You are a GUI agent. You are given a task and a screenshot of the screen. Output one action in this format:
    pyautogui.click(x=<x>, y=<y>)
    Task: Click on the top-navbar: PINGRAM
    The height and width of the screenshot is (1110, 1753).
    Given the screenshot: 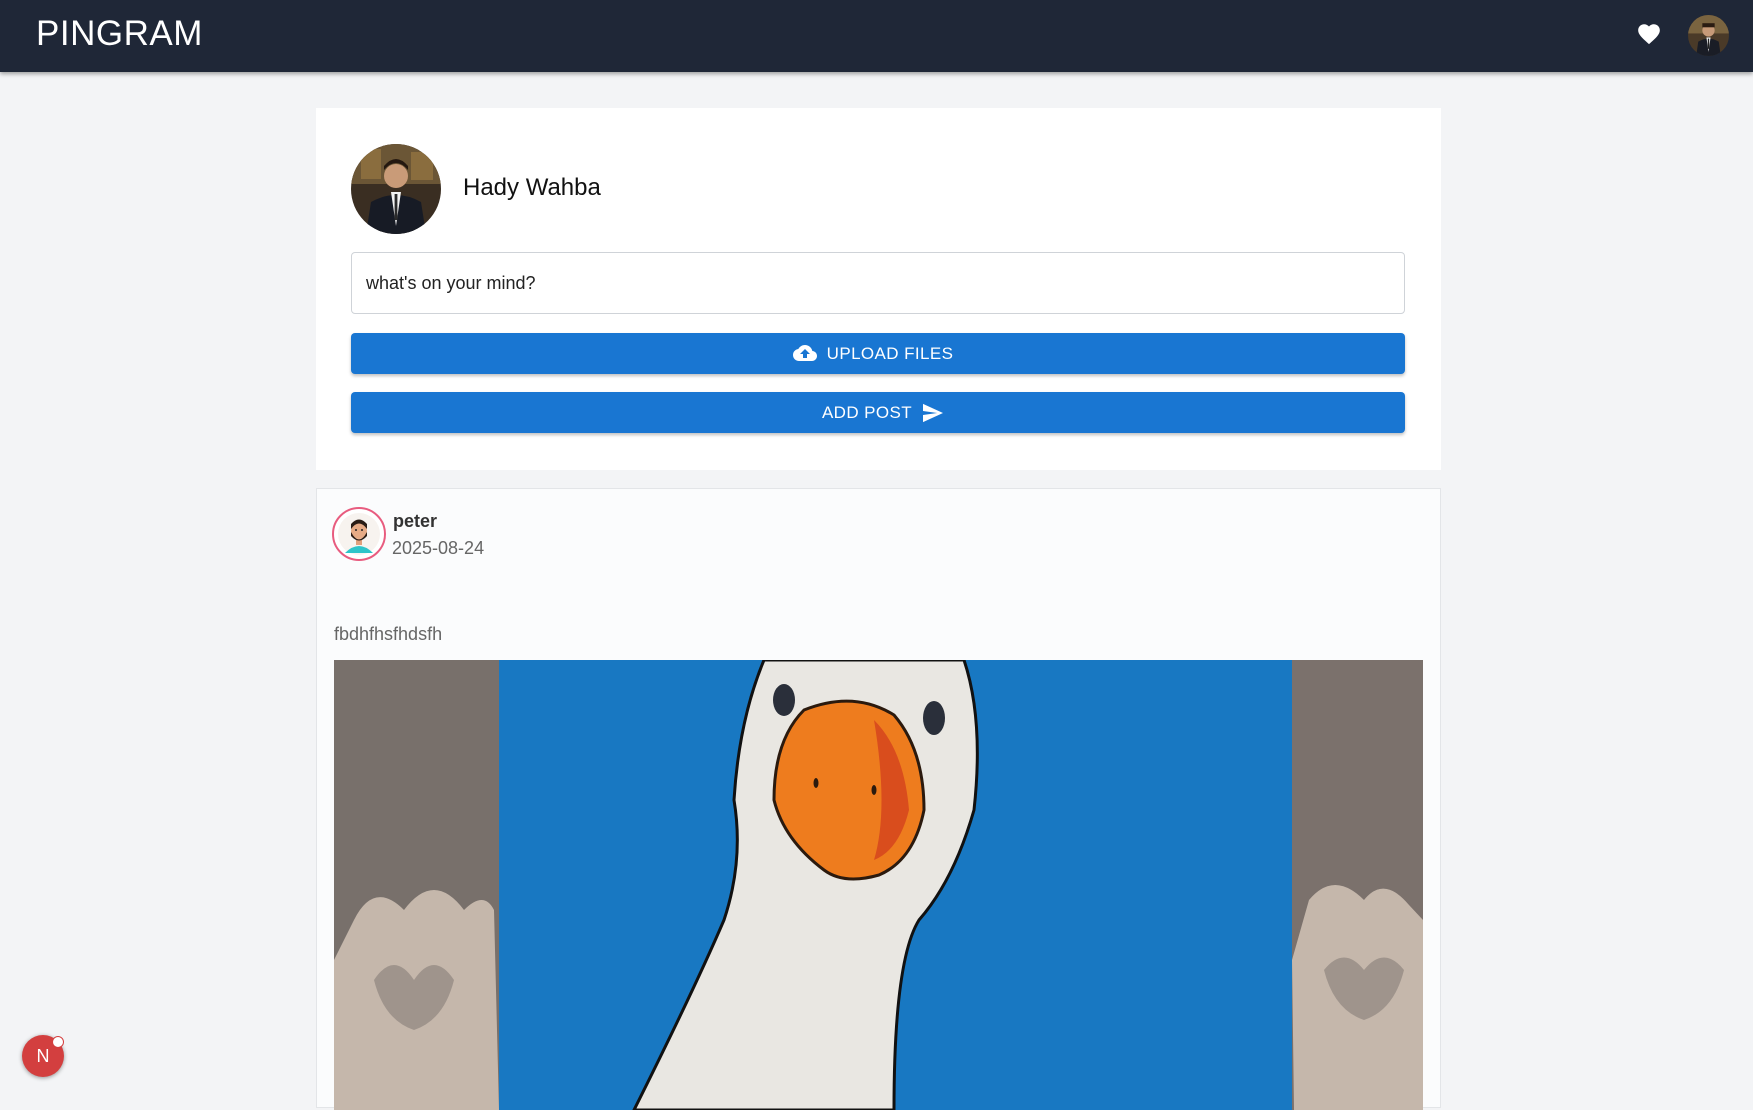 What is the action you would take?
    pyautogui.click(x=876, y=36)
    